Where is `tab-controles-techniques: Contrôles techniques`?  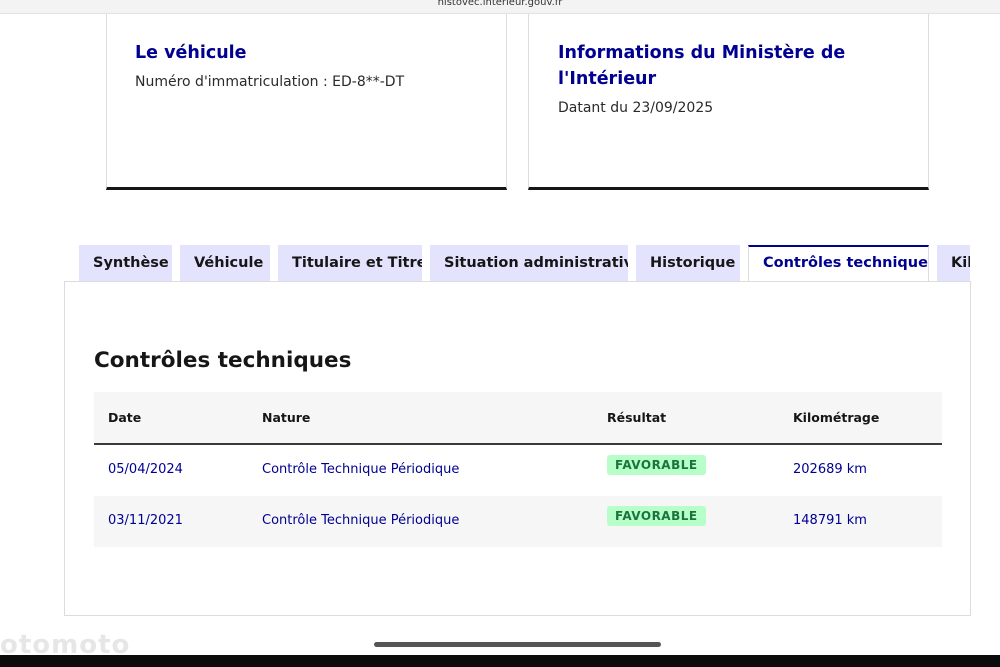
tab-controles-techniques: Contrôles techniques is located at coordinates (838, 263).